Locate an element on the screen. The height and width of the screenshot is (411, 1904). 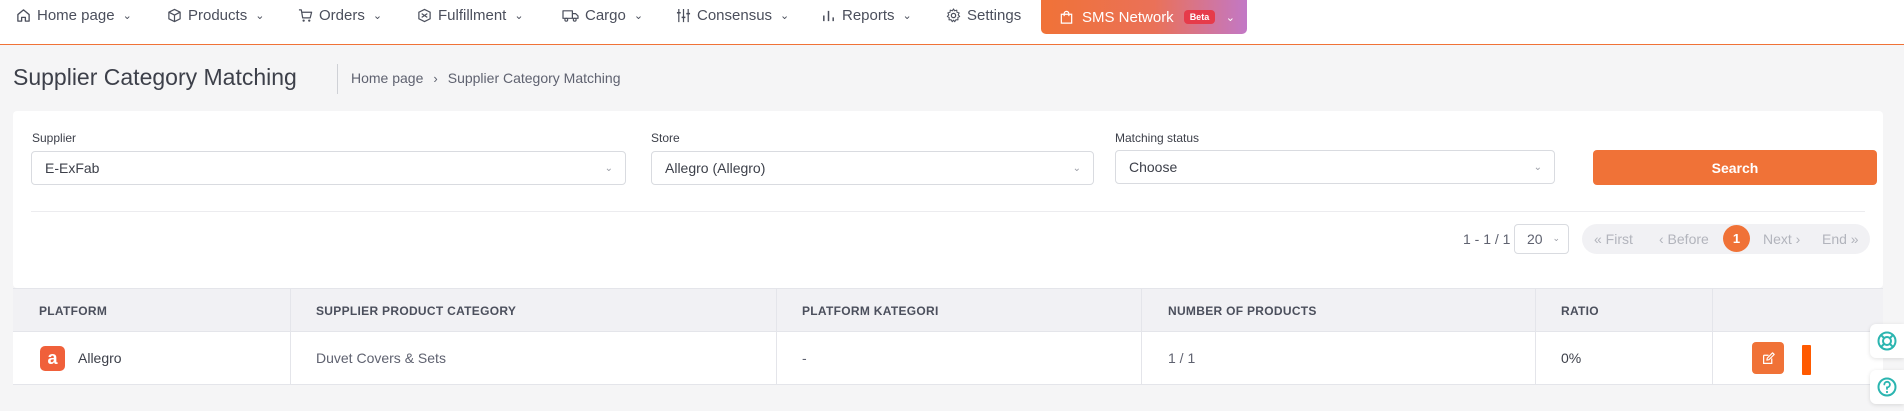
support-button is located at coordinates (1887, 341).